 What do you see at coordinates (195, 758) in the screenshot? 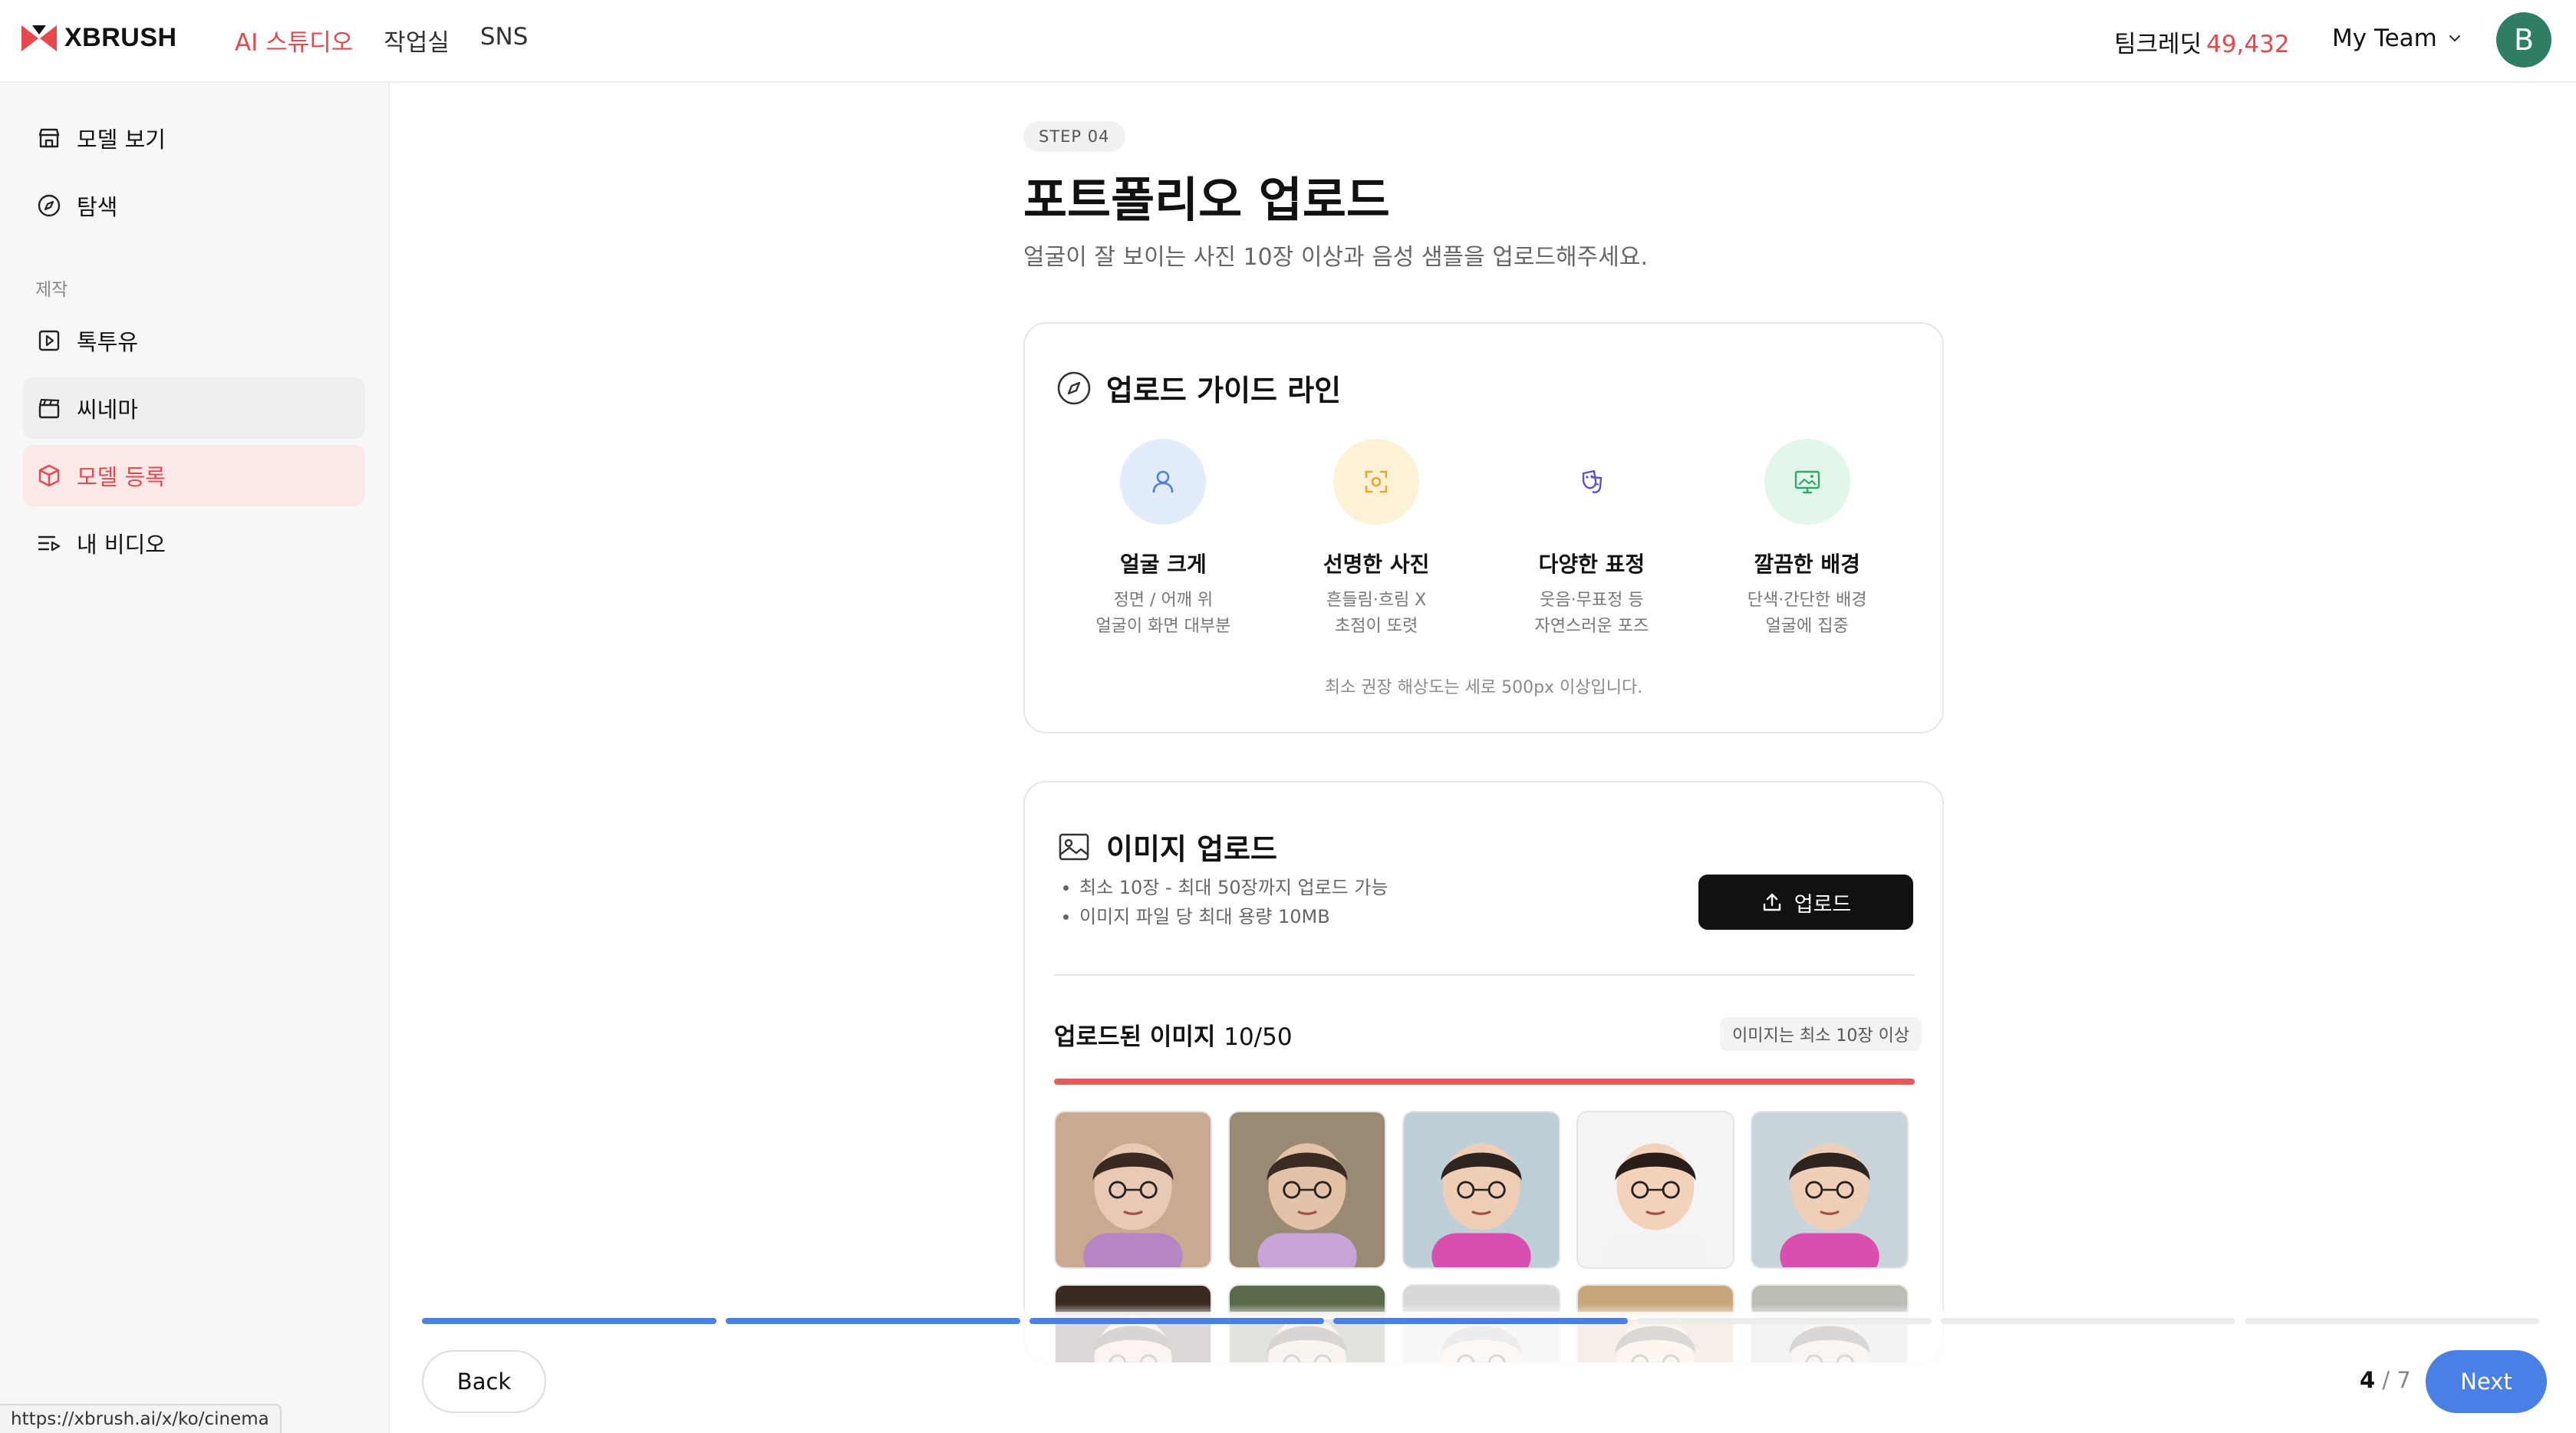
I see `sidebar: 모델 보기 탐색 제작 톡투유 씨네마 모델 등록 내 비디오` at bounding box center [195, 758].